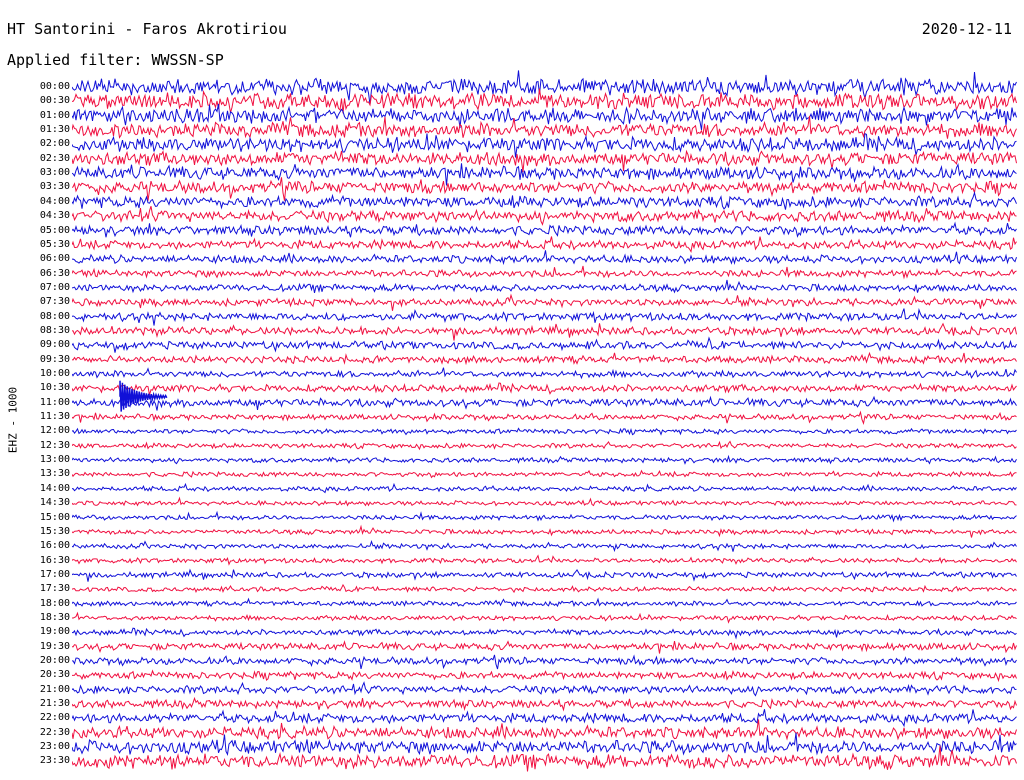  Describe the element at coordinates (54, 517) in the screenshot. I see `time-label: 15:00` at that location.